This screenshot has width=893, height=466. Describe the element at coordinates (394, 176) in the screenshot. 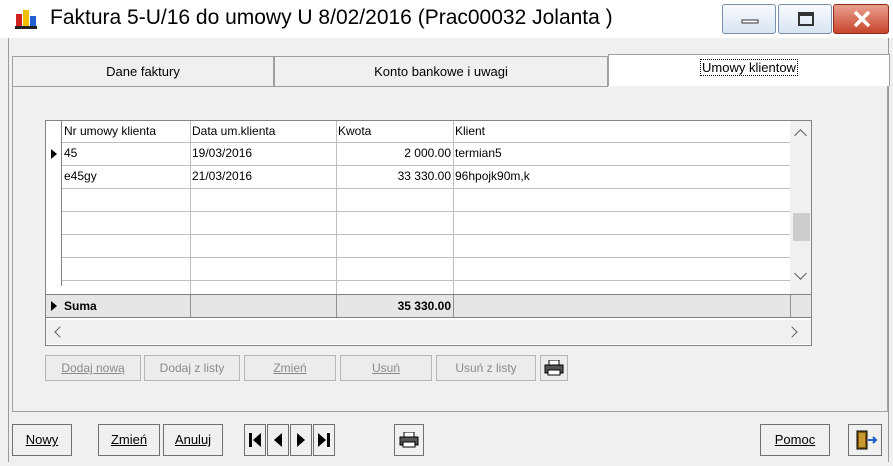

I see `cell-kwota: 33 330.00` at that location.